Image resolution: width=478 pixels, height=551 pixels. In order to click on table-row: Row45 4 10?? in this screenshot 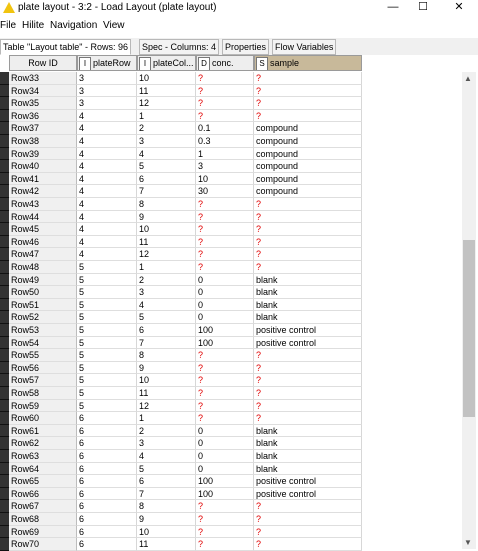, I will do `click(181, 229)`.